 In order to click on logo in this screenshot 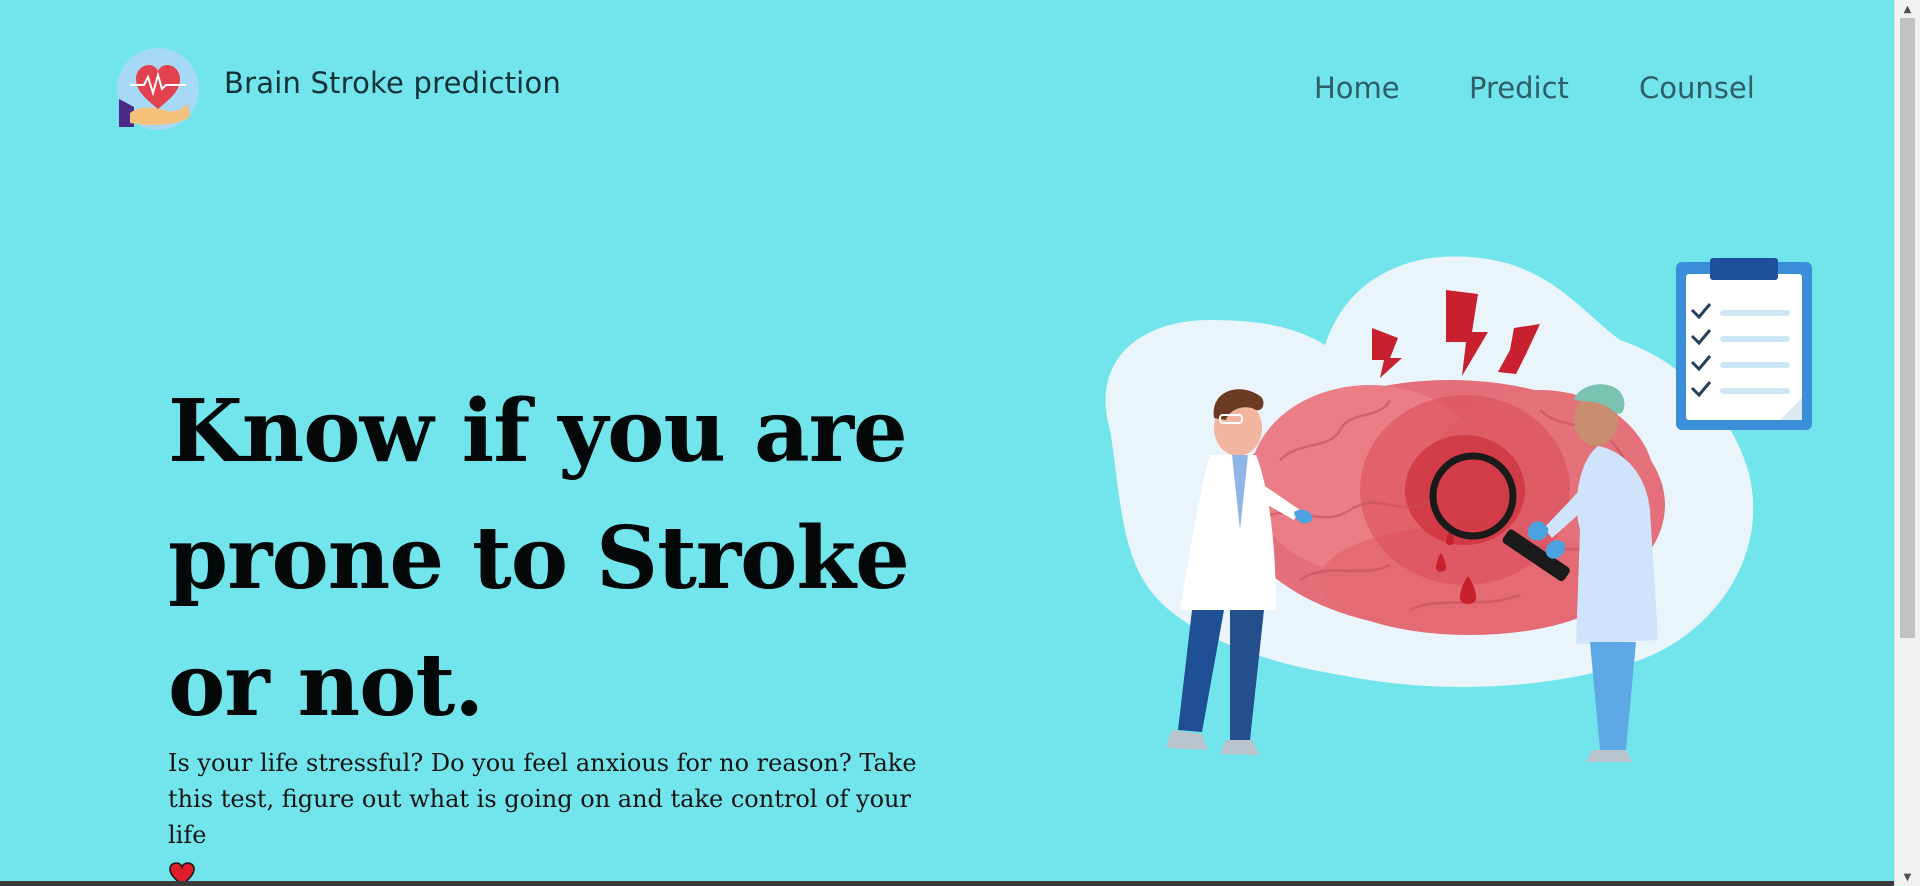, I will do `click(158, 89)`.